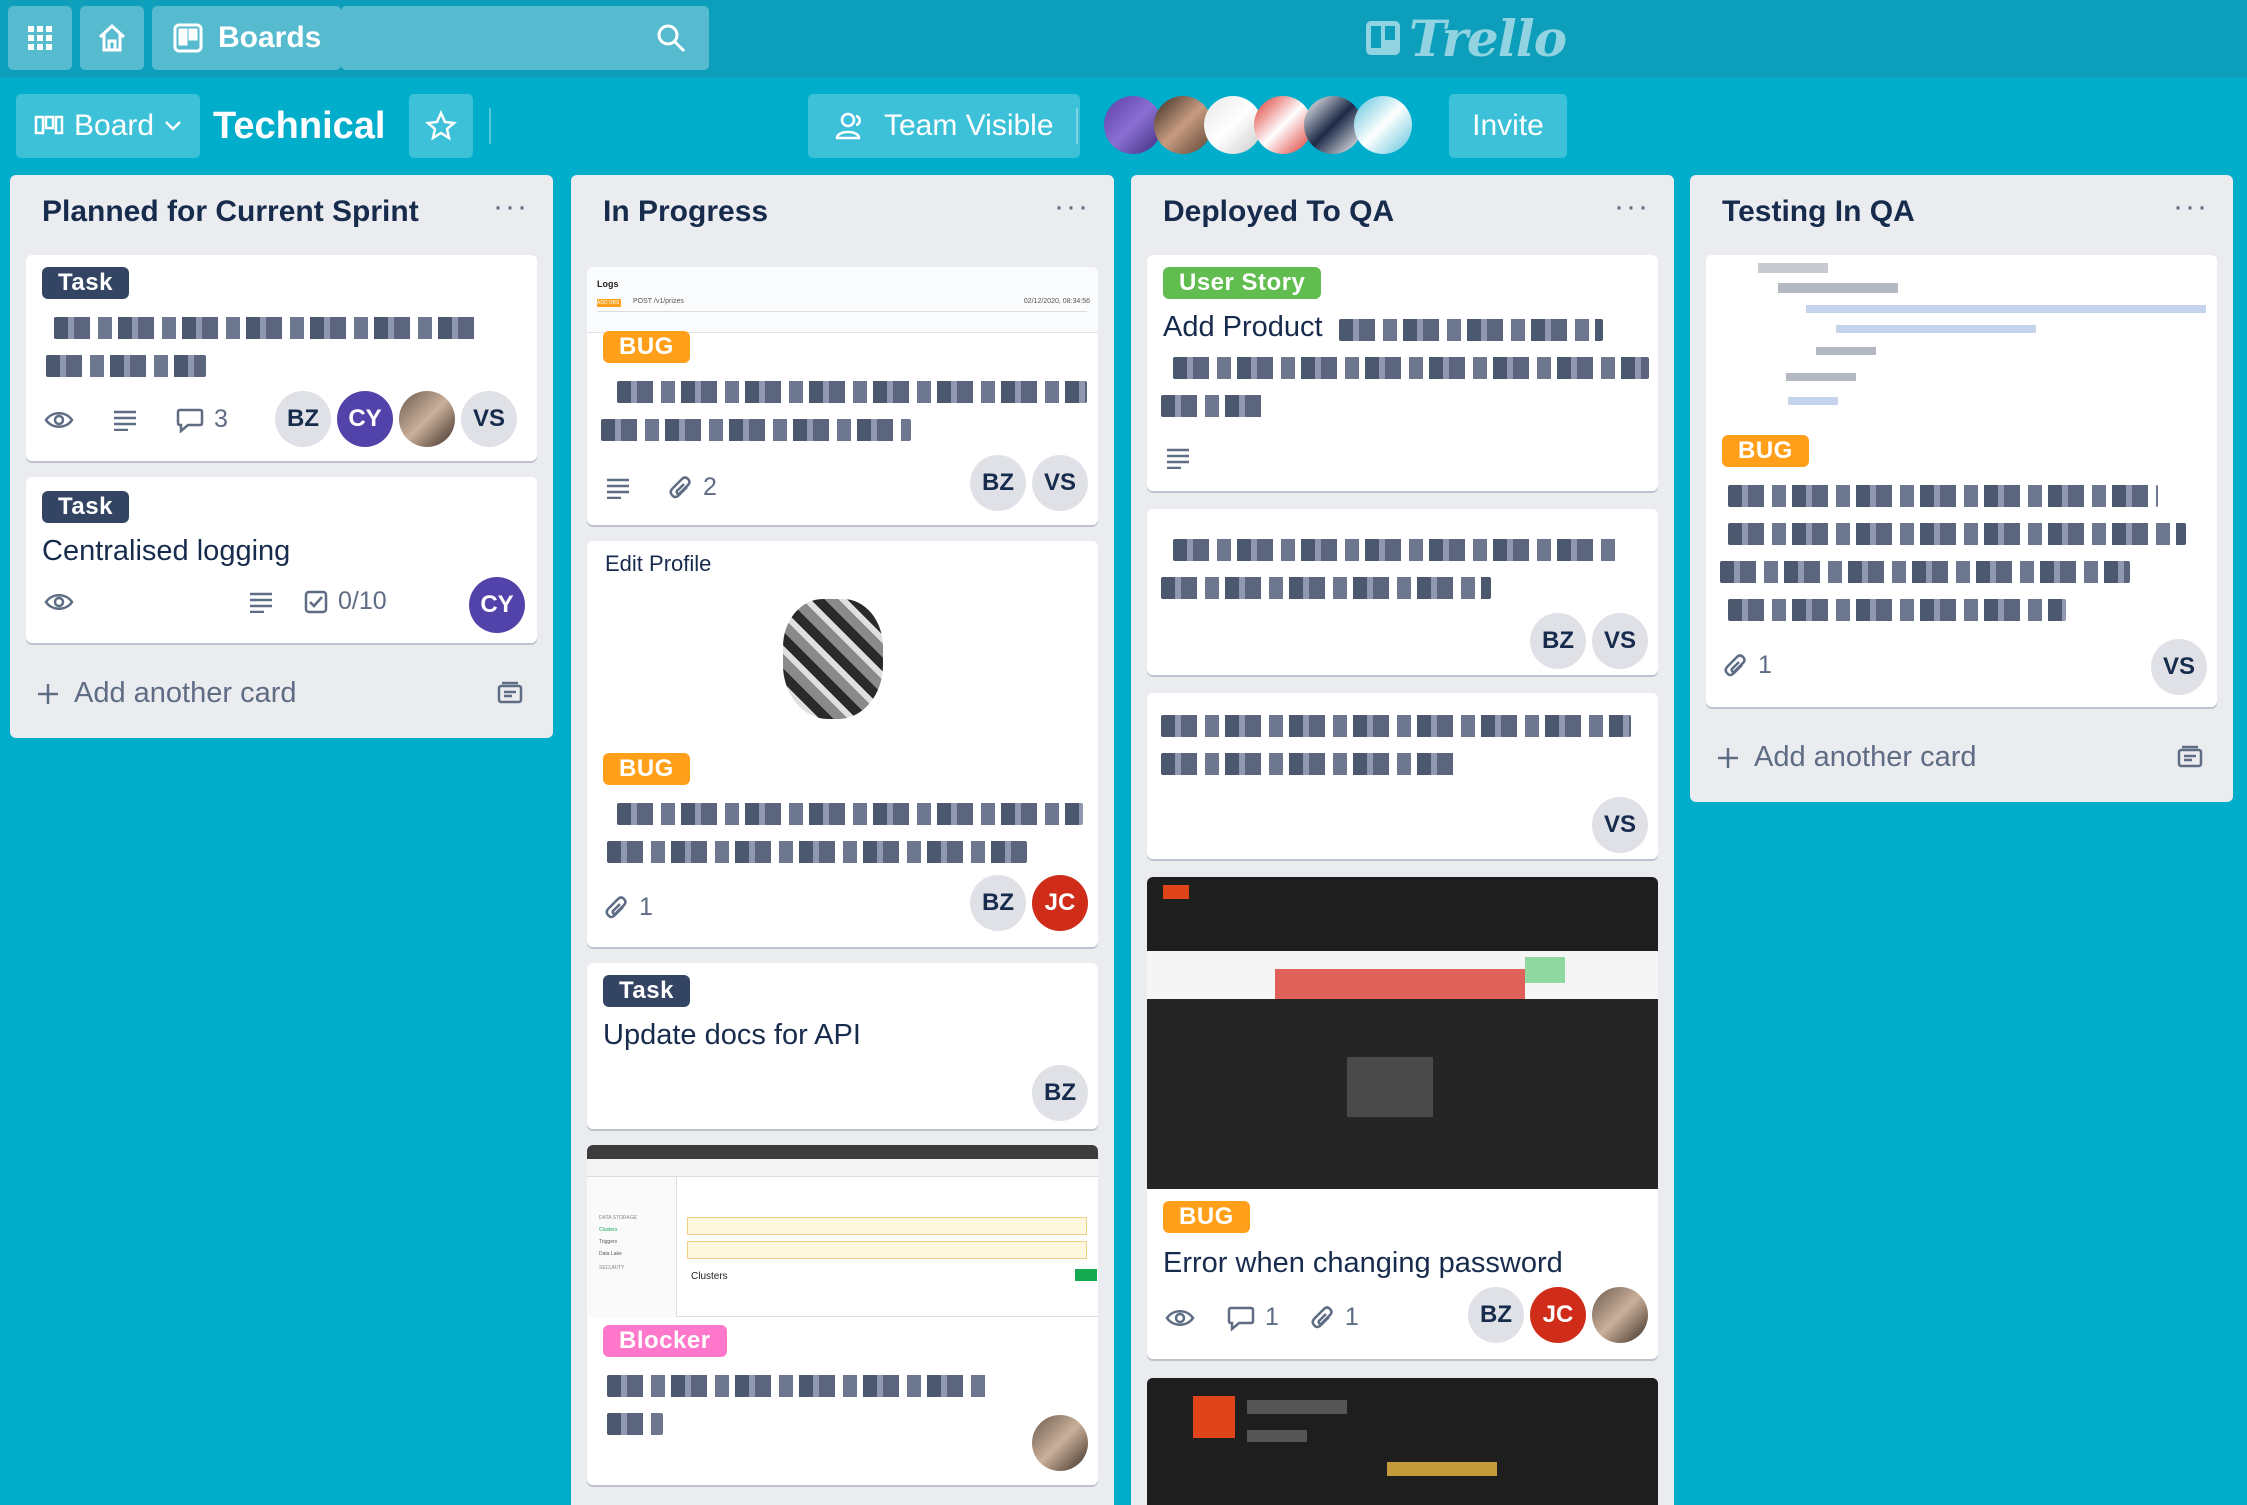  I want to click on home-button, so click(112, 38).